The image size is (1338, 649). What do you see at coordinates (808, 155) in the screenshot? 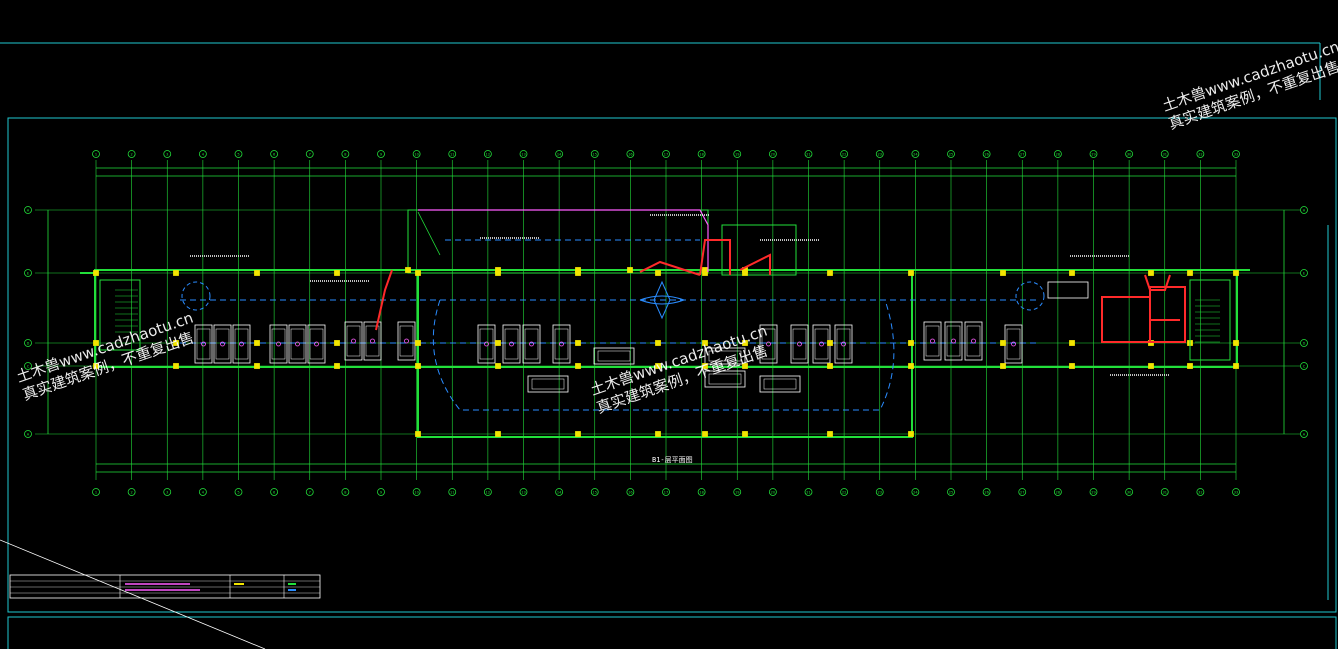
I see `axis-label-top: 21` at bounding box center [808, 155].